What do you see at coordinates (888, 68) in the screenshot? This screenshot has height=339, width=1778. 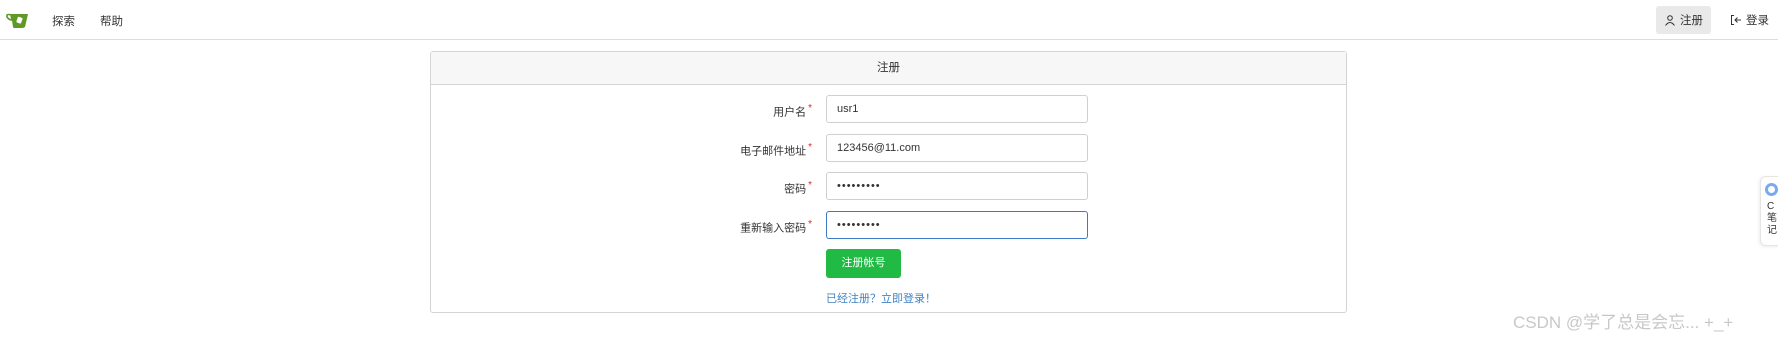 I see `panel-title: 注册` at bounding box center [888, 68].